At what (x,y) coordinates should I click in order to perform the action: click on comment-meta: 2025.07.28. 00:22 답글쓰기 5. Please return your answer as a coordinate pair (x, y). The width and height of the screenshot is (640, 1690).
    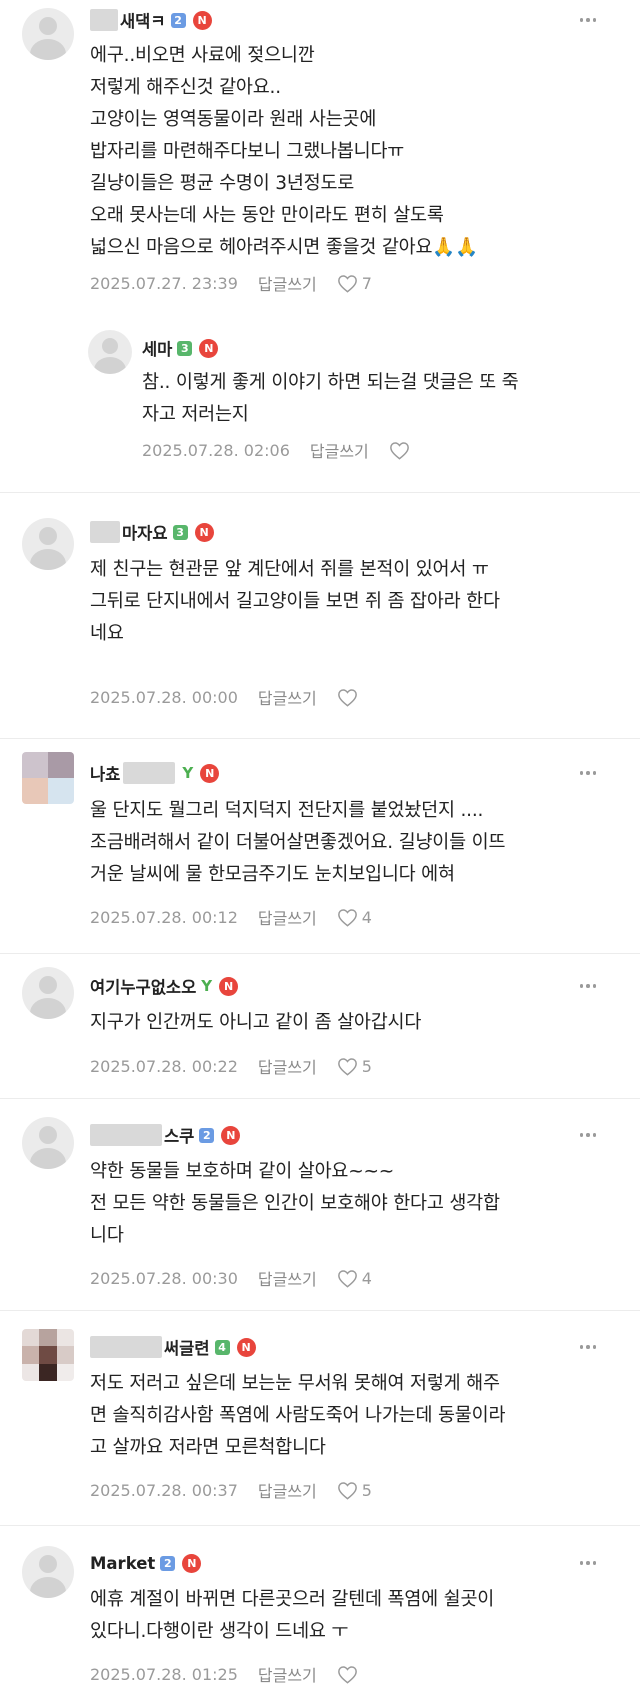
    Looking at the image, I should click on (231, 1066).